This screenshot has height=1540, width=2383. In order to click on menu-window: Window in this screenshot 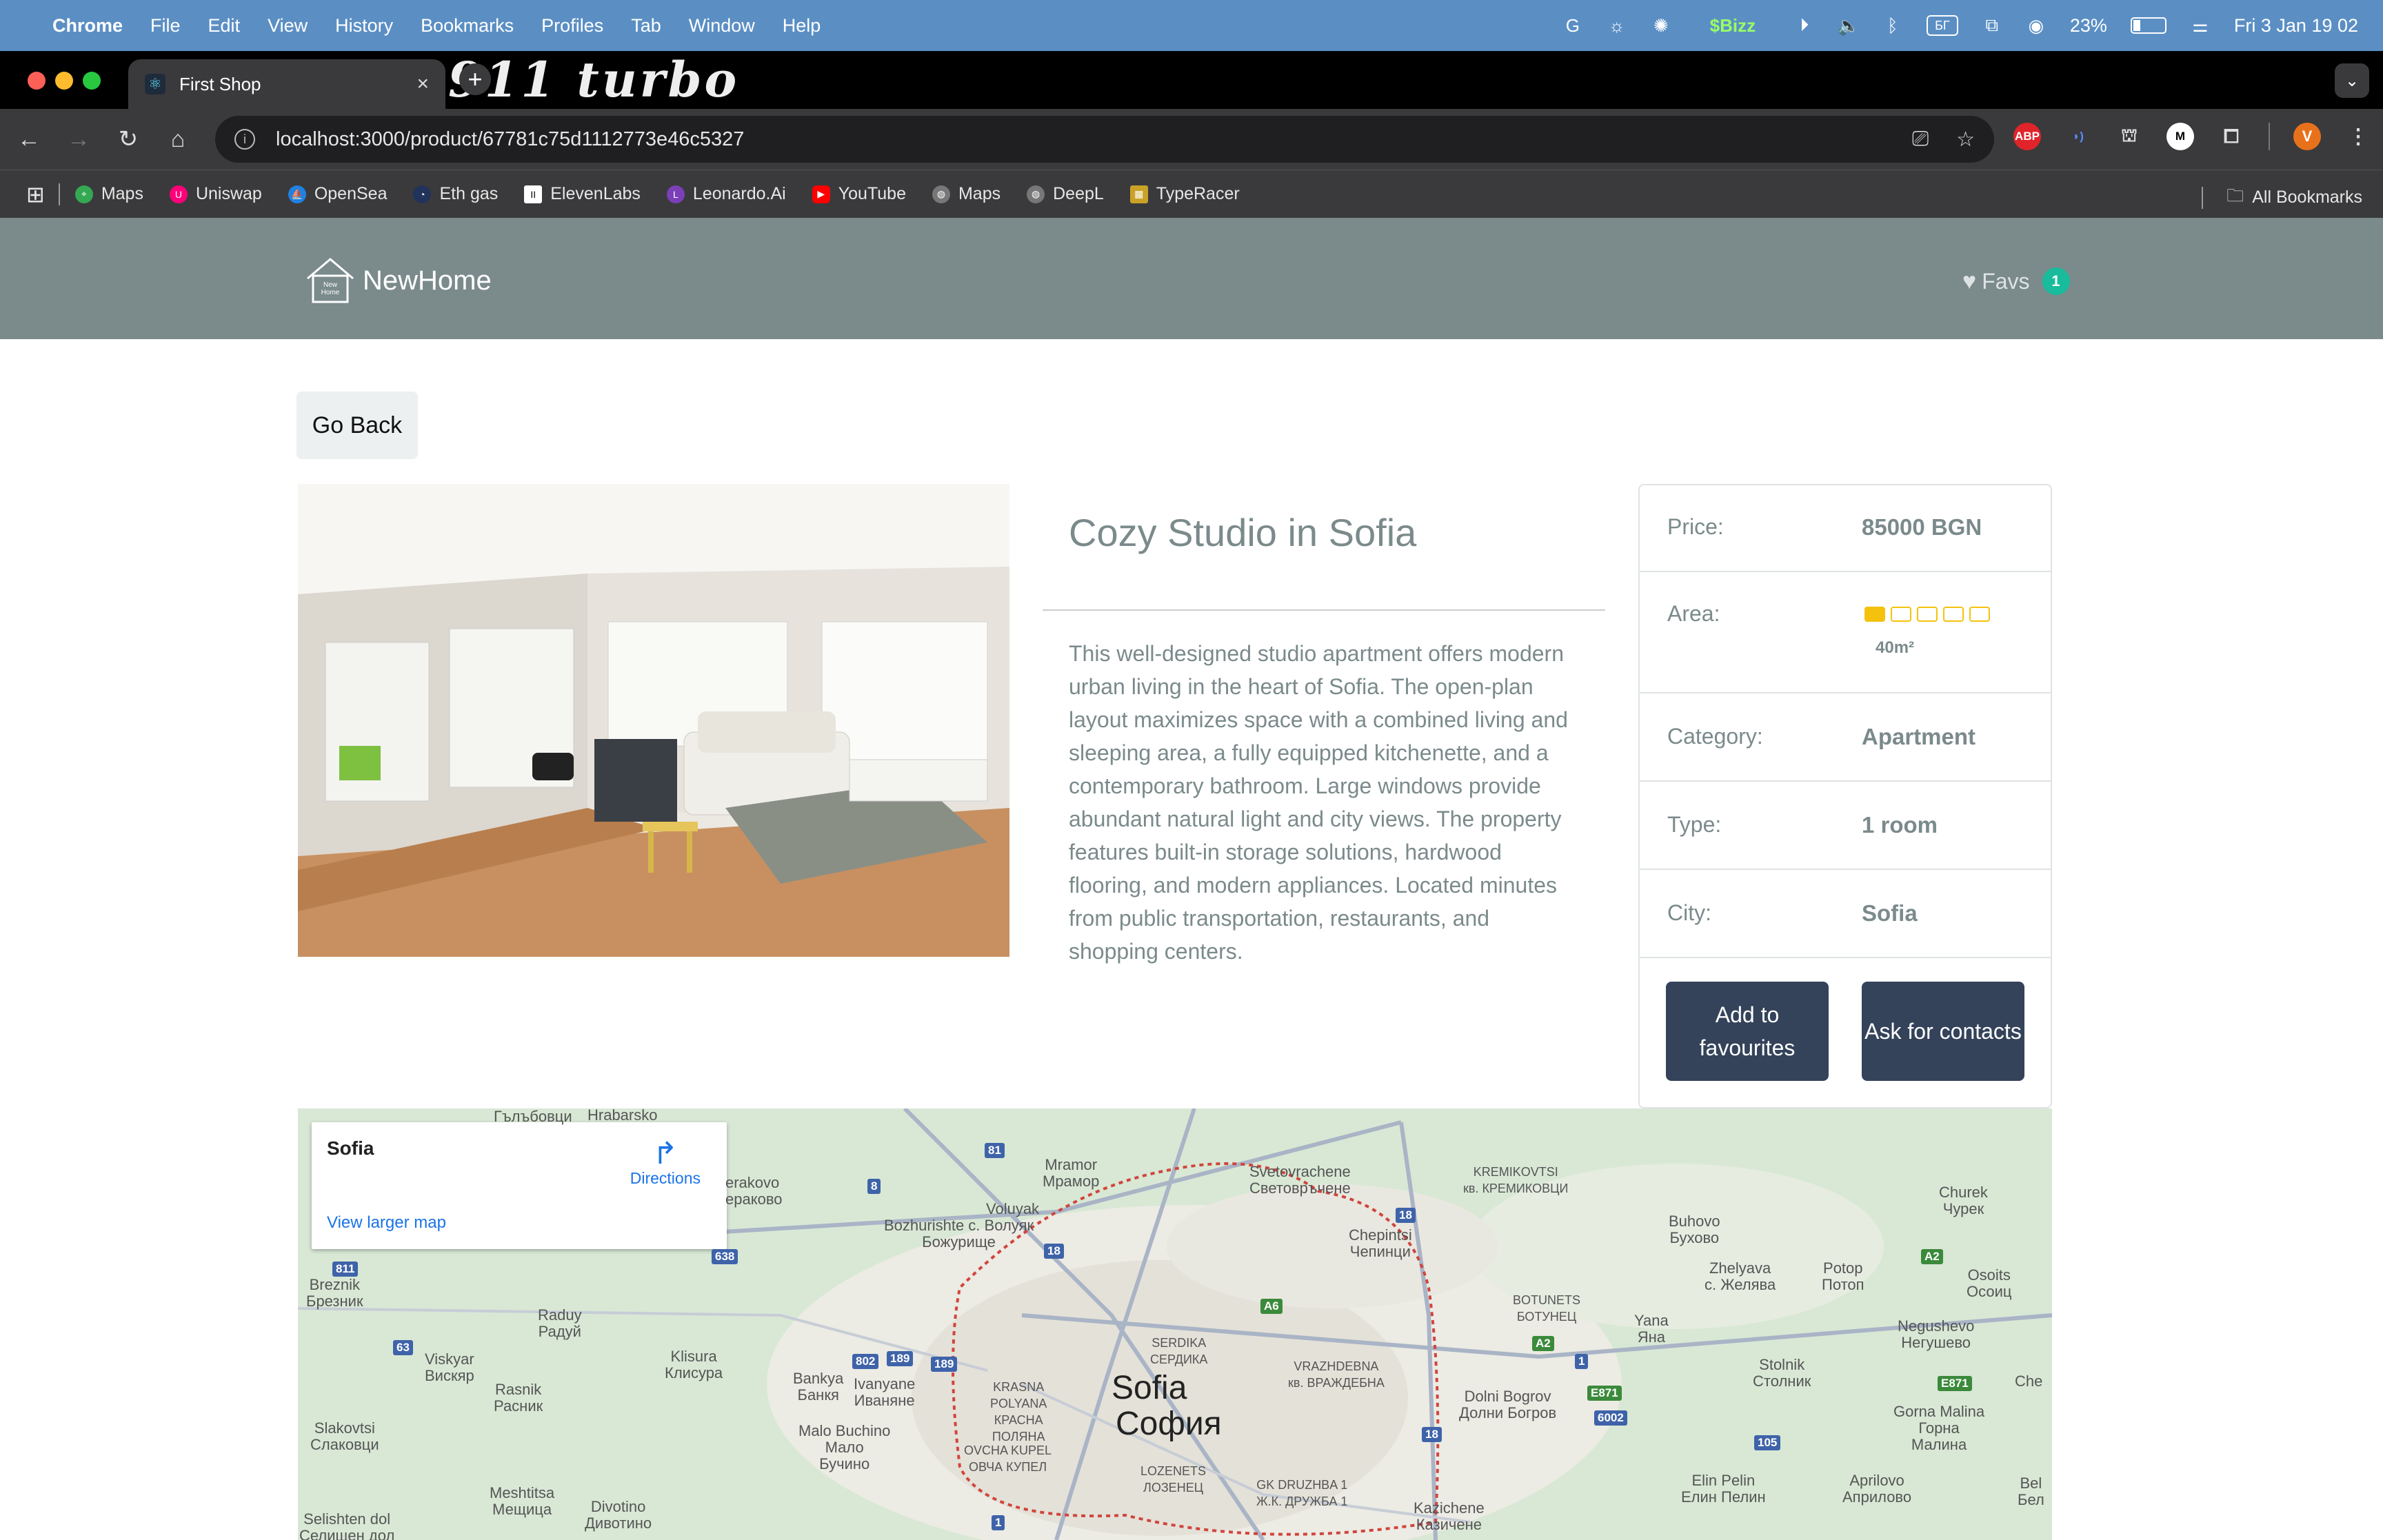, I will do `click(722, 26)`.